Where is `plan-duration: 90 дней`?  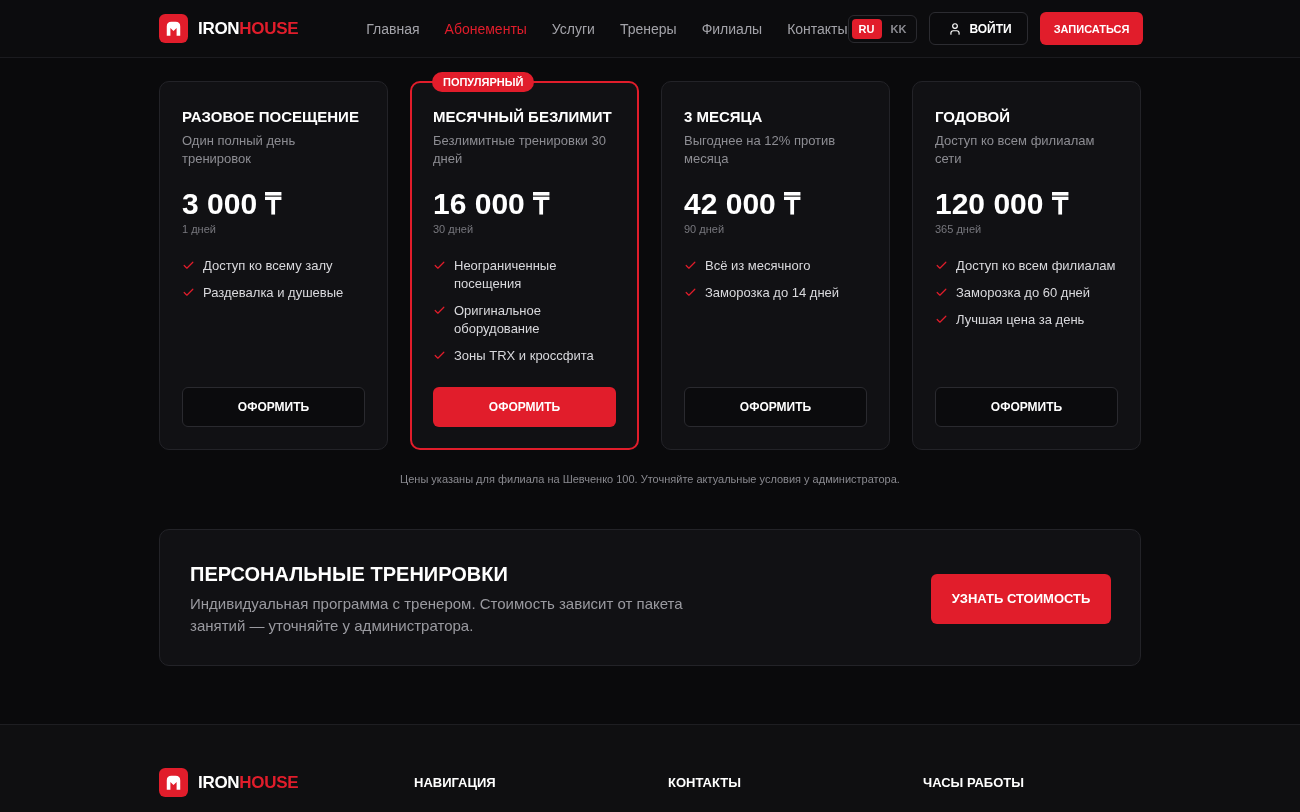 plan-duration: 90 дней is located at coordinates (705, 229).